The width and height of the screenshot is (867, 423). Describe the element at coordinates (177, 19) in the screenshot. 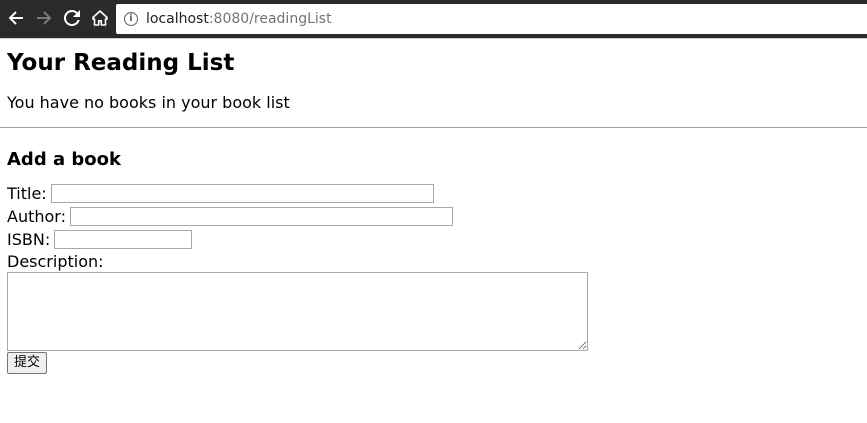

I see `url-host: localhost` at that location.